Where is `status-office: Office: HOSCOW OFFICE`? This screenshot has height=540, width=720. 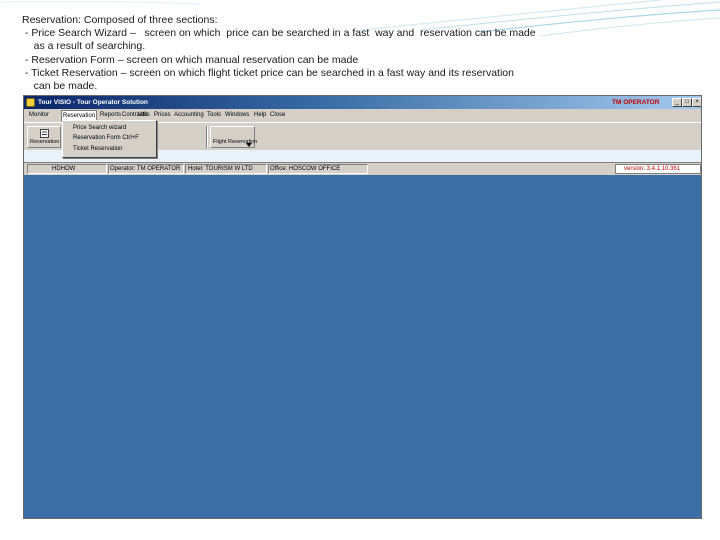 status-office: Office: HOSCOW OFFICE is located at coordinates (305, 169).